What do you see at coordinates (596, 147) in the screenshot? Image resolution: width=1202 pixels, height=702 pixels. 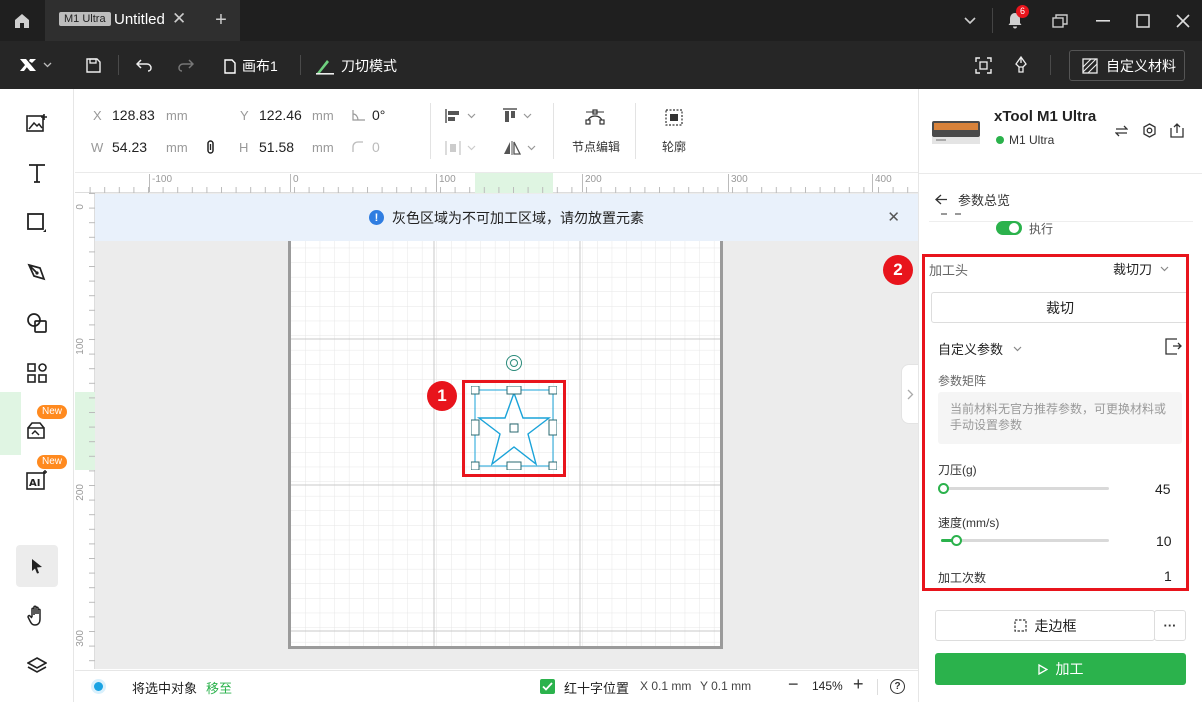 I see `node-edit-label: 节点编辑` at bounding box center [596, 147].